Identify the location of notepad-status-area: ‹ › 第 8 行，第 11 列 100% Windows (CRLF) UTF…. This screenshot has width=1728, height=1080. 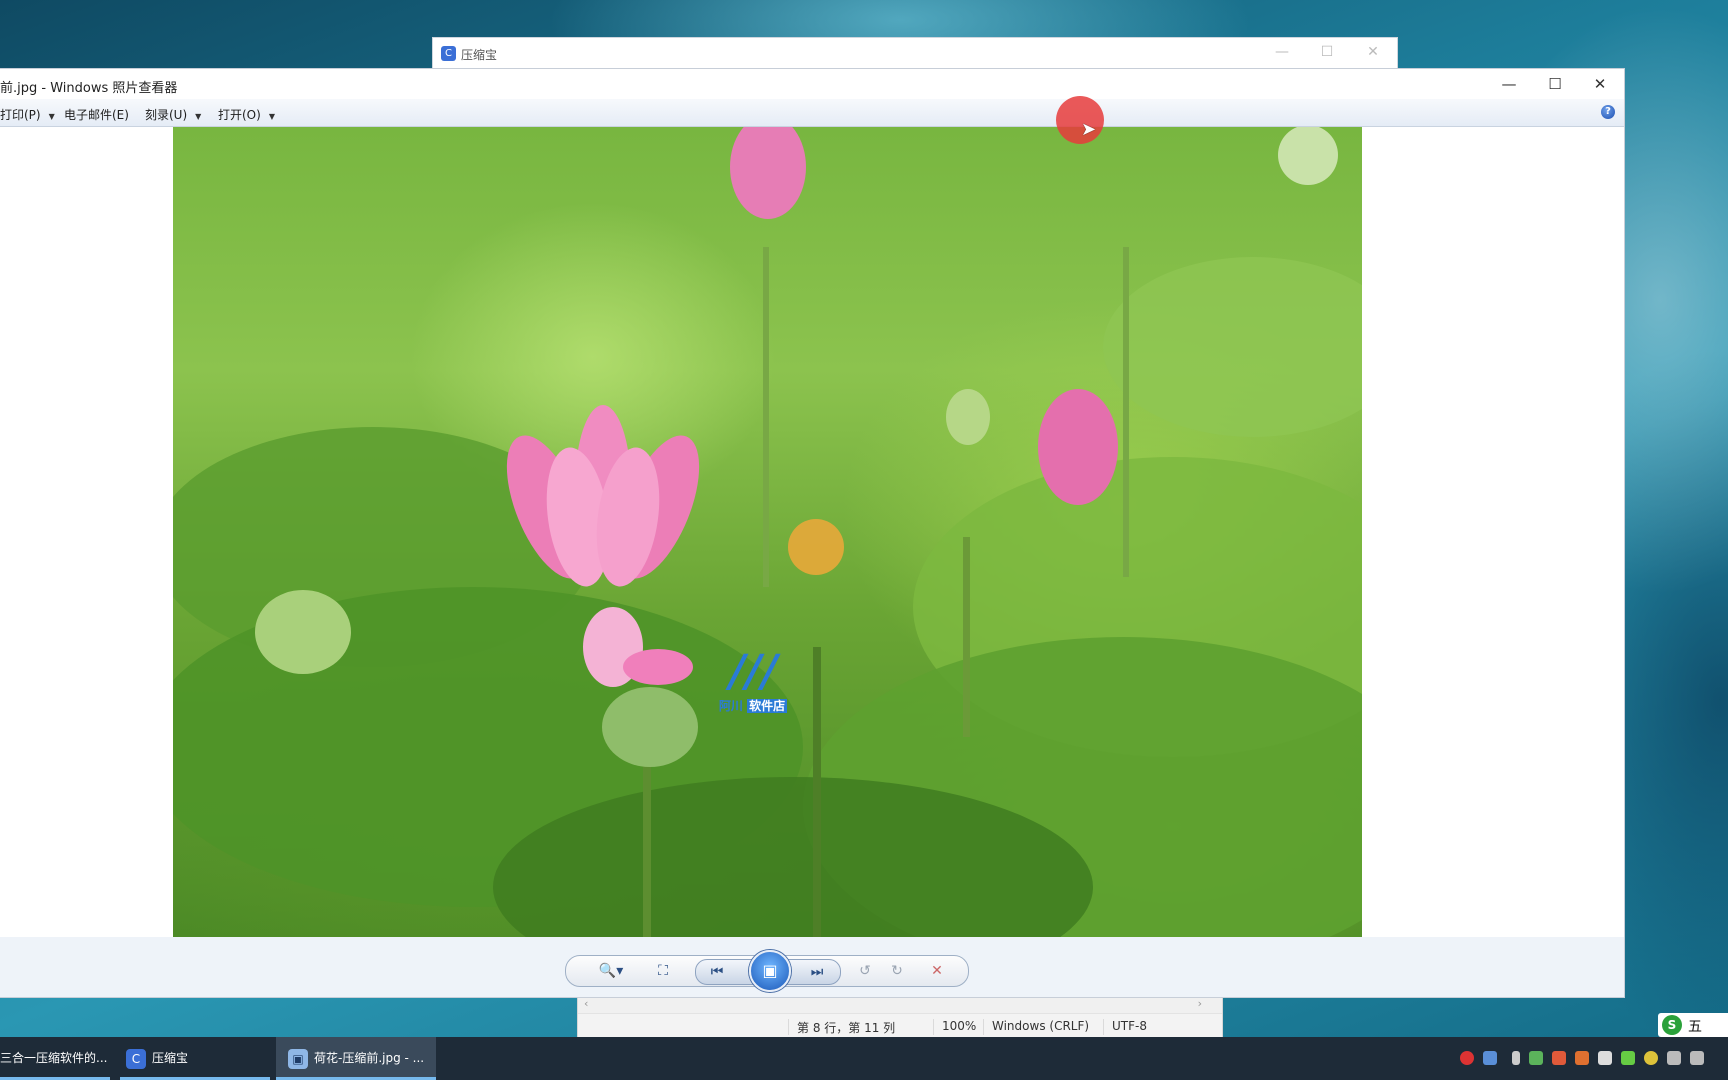
(900, 1017).